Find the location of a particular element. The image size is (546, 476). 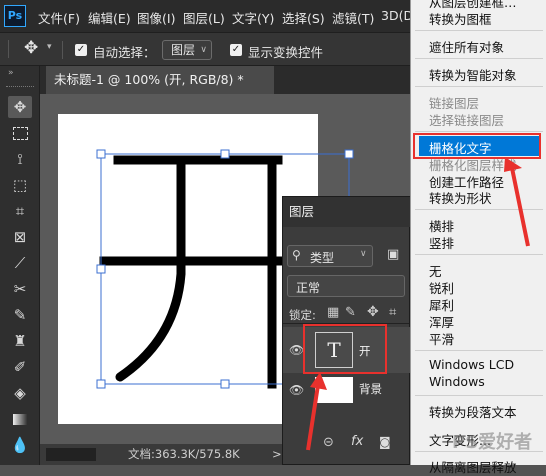

red-arrow-to-layer is located at coordinates (316, 411).